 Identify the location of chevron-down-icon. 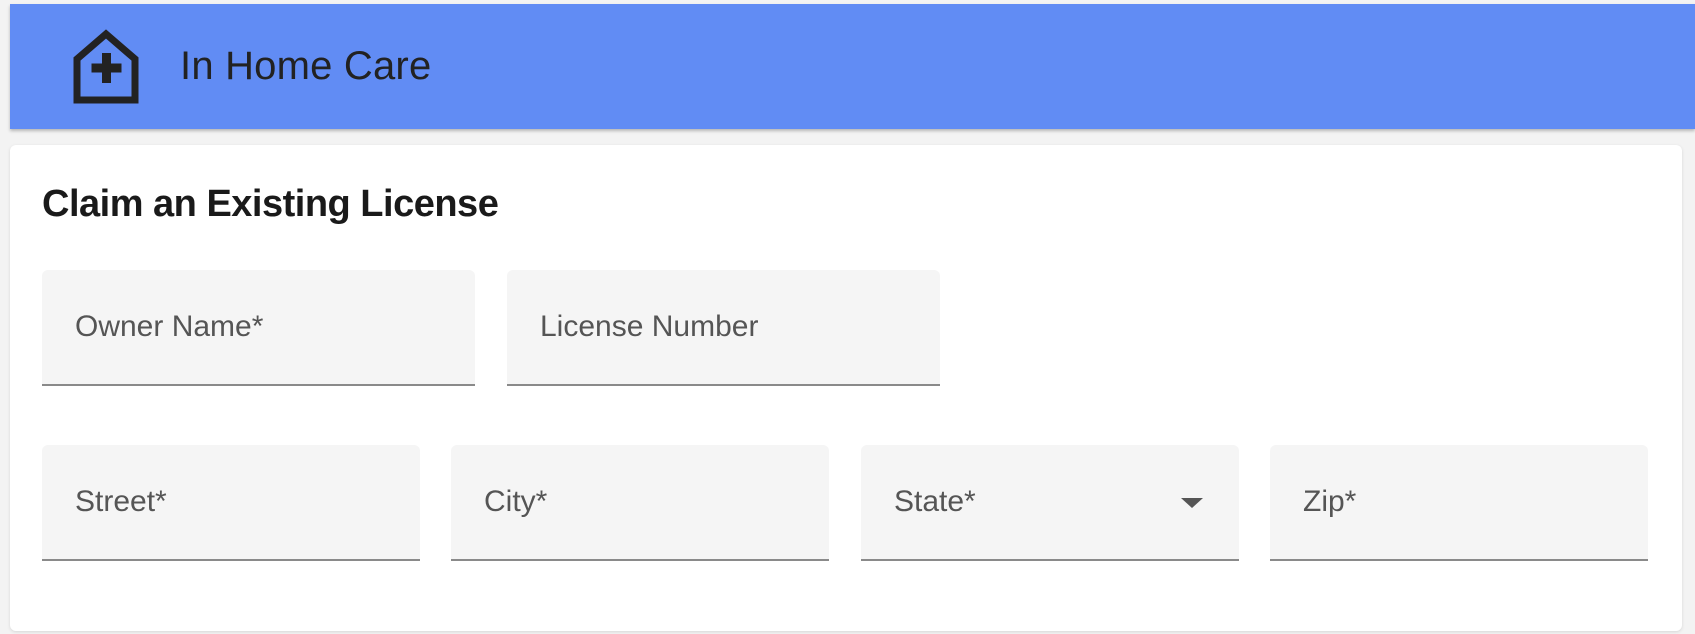
(1192, 503).